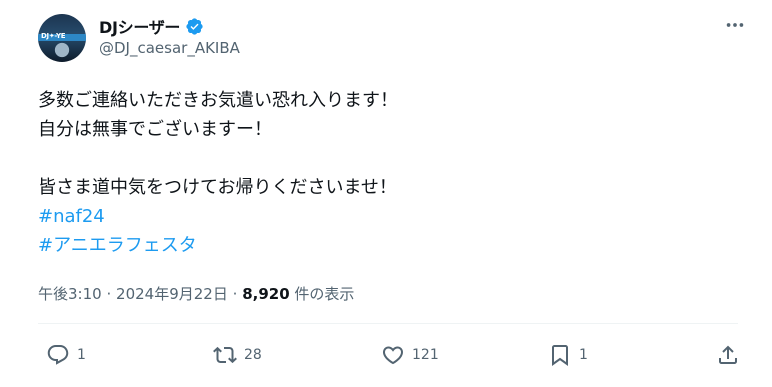 This screenshot has height=387, width=772. I want to click on hashtag-link: #アニエラフェスタ, so click(388, 245).